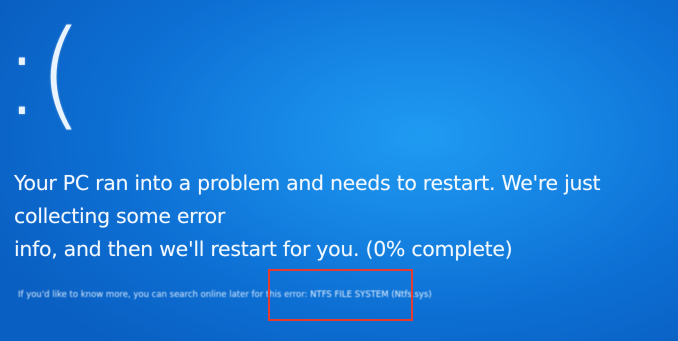 This screenshot has width=678, height=341. I want to click on stop-code-highlight-box, so click(340, 295).